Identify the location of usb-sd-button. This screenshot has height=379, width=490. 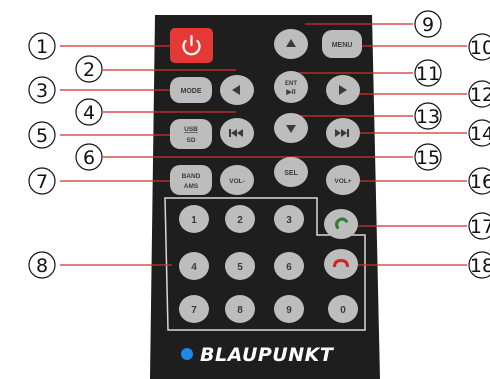
(191, 134).